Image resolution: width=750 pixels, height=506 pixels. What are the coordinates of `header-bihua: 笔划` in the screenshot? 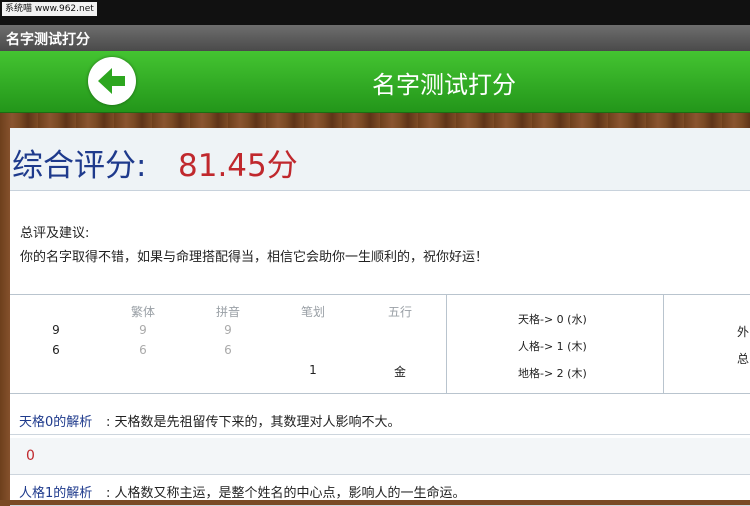 It's located at (312, 312).